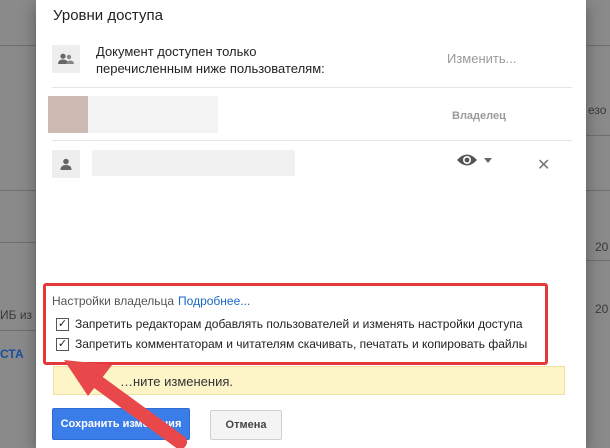 The height and width of the screenshot is (448, 610). What do you see at coordinates (66, 164) in the screenshot?
I see `person-icon` at bounding box center [66, 164].